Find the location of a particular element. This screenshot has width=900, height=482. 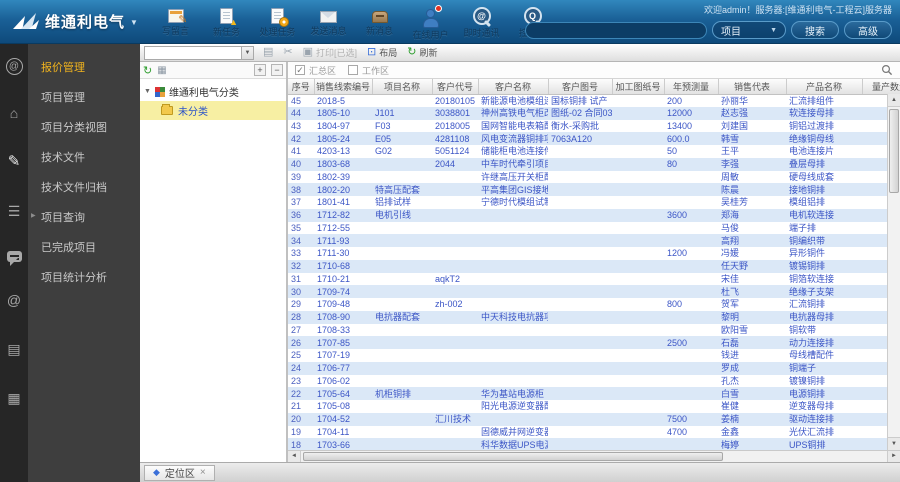

column-header-加工图纸号: 加工图纸号 is located at coordinates (638, 87).